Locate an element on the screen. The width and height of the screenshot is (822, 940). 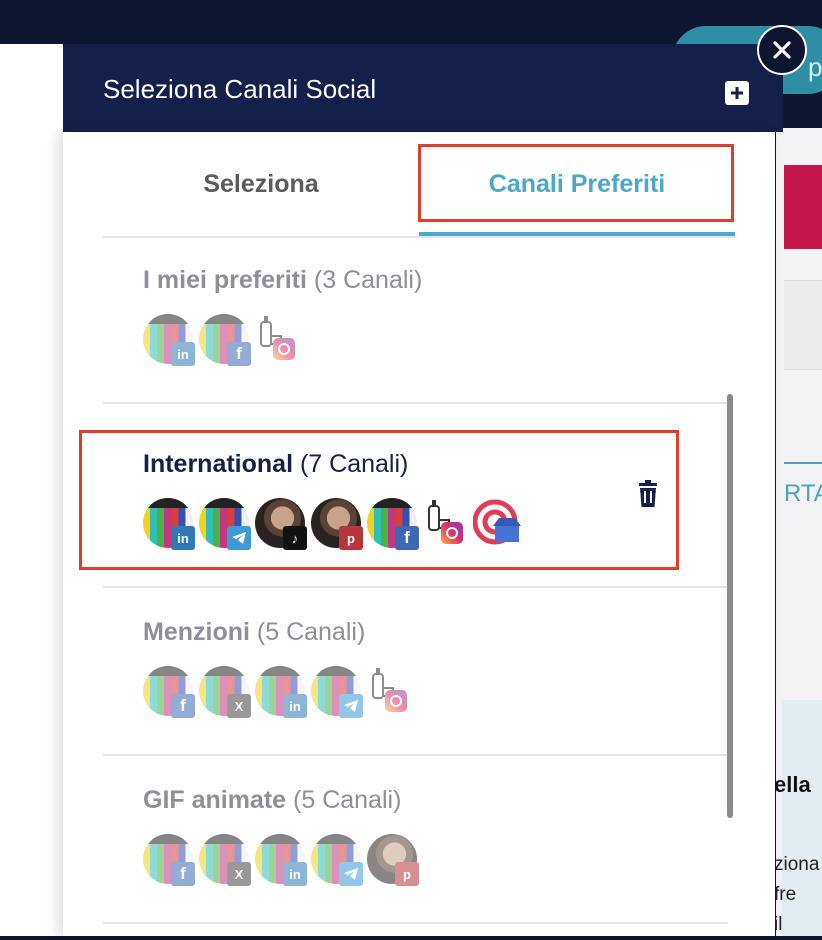
group-channels: f X in p is located at coordinates (281, 860).